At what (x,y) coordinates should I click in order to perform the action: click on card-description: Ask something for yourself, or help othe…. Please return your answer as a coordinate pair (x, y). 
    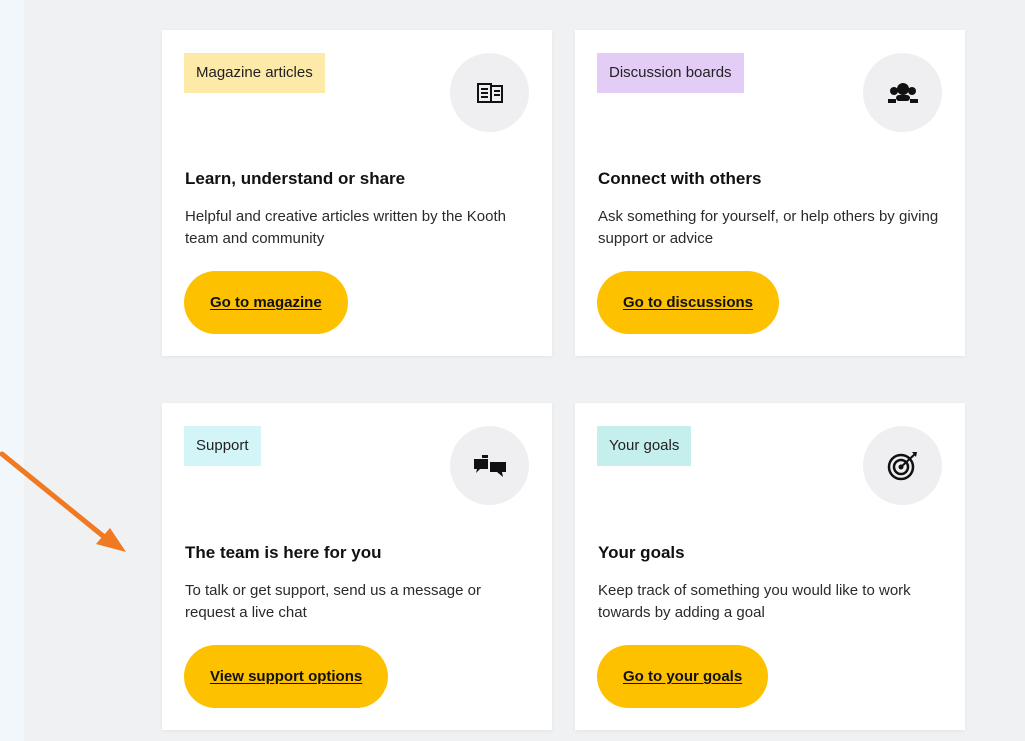
    Looking at the image, I should click on (768, 227).